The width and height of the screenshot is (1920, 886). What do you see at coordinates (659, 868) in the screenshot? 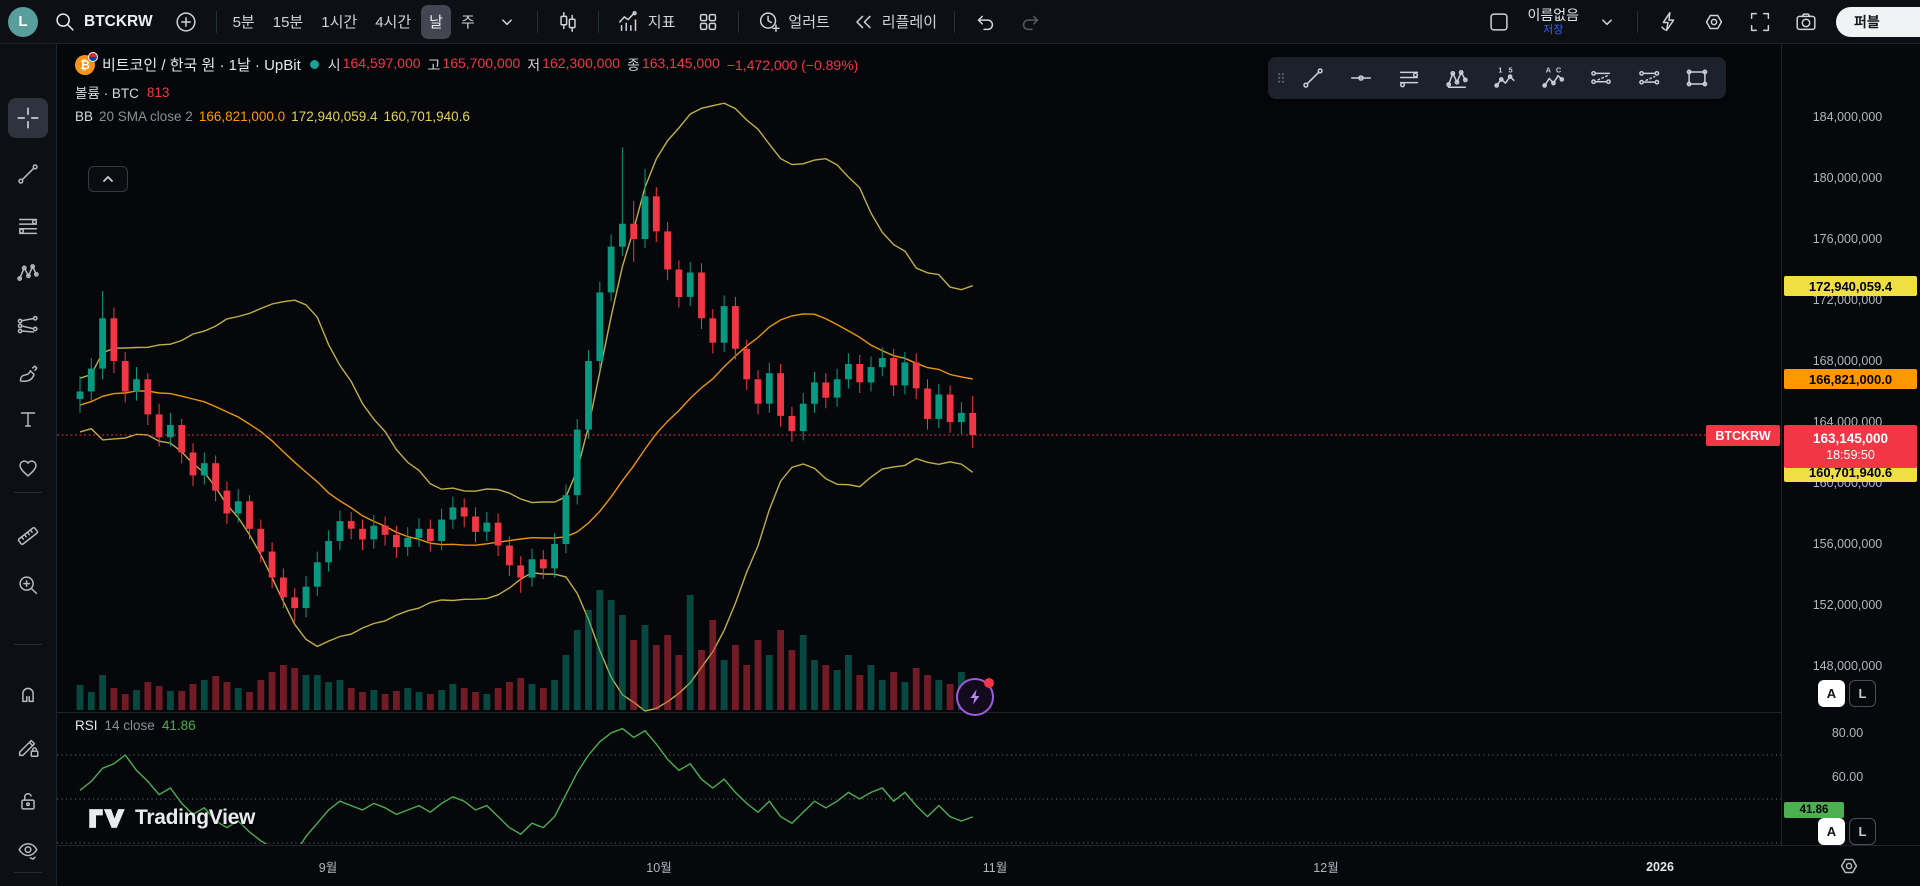
I see `time-tick: 10월` at bounding box center [659, 868].